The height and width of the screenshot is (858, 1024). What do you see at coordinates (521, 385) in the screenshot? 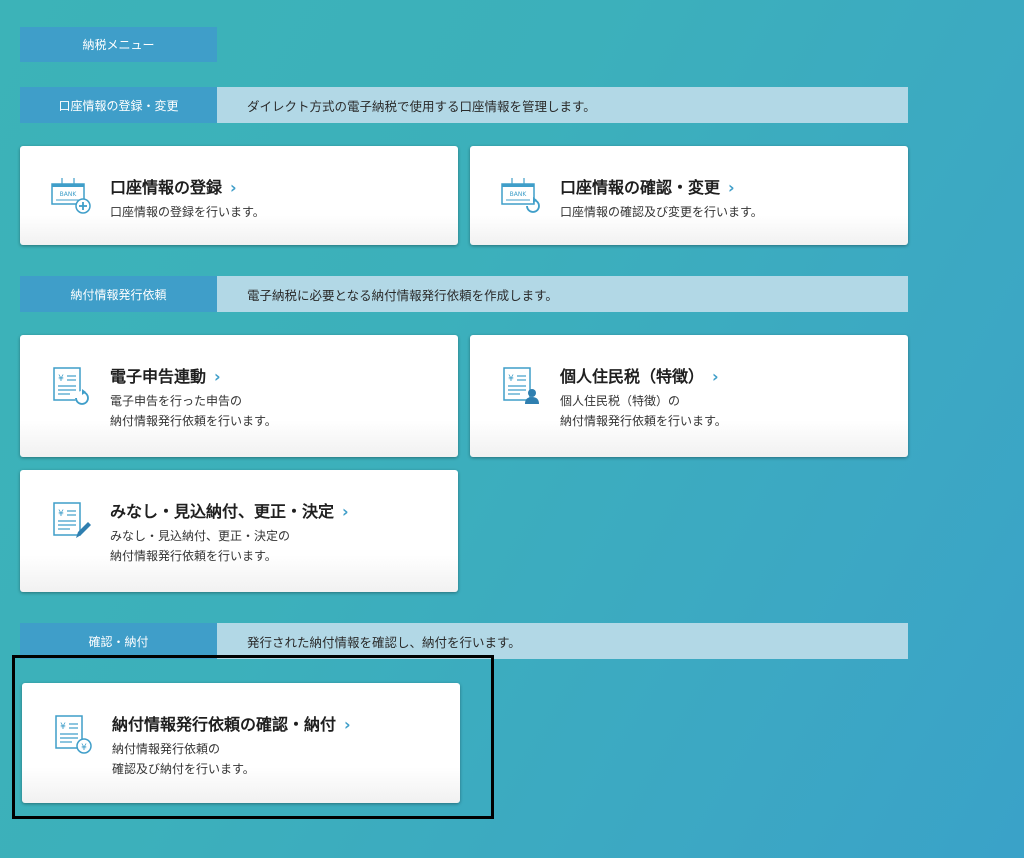
I see `document-person-icon: ¥` at bounding box center [521, 385].